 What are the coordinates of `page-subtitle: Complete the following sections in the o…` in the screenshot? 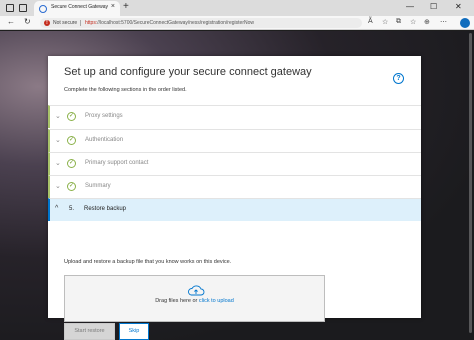 It's located at (125, 90).